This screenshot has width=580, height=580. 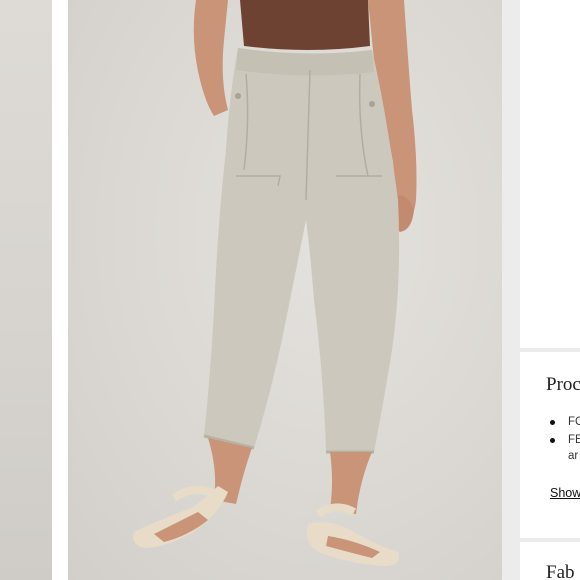 I want to click on thumbnail-gap, so click(x=60, y=290).